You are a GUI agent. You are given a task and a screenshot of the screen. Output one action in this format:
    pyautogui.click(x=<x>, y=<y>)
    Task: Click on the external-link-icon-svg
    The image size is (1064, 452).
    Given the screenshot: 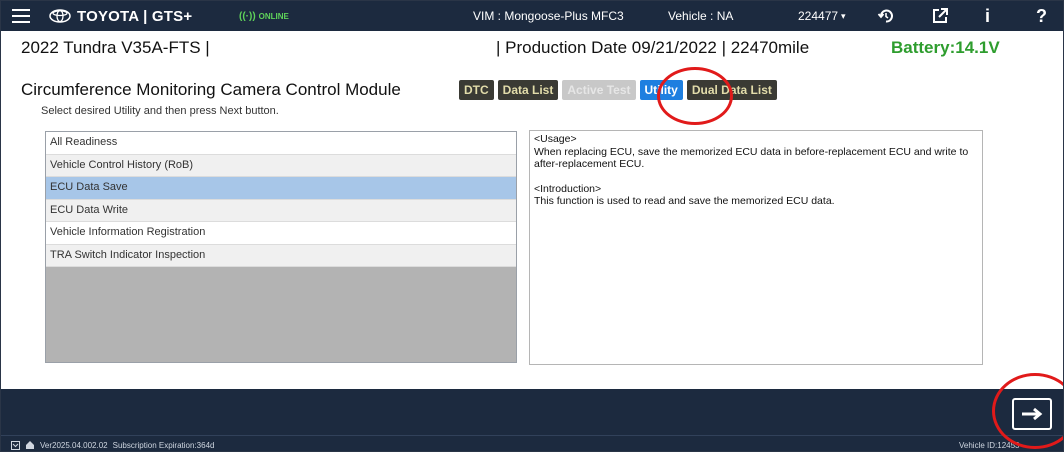 What is the action you would take?
    pyautogui.click(x=940, y=15)
    